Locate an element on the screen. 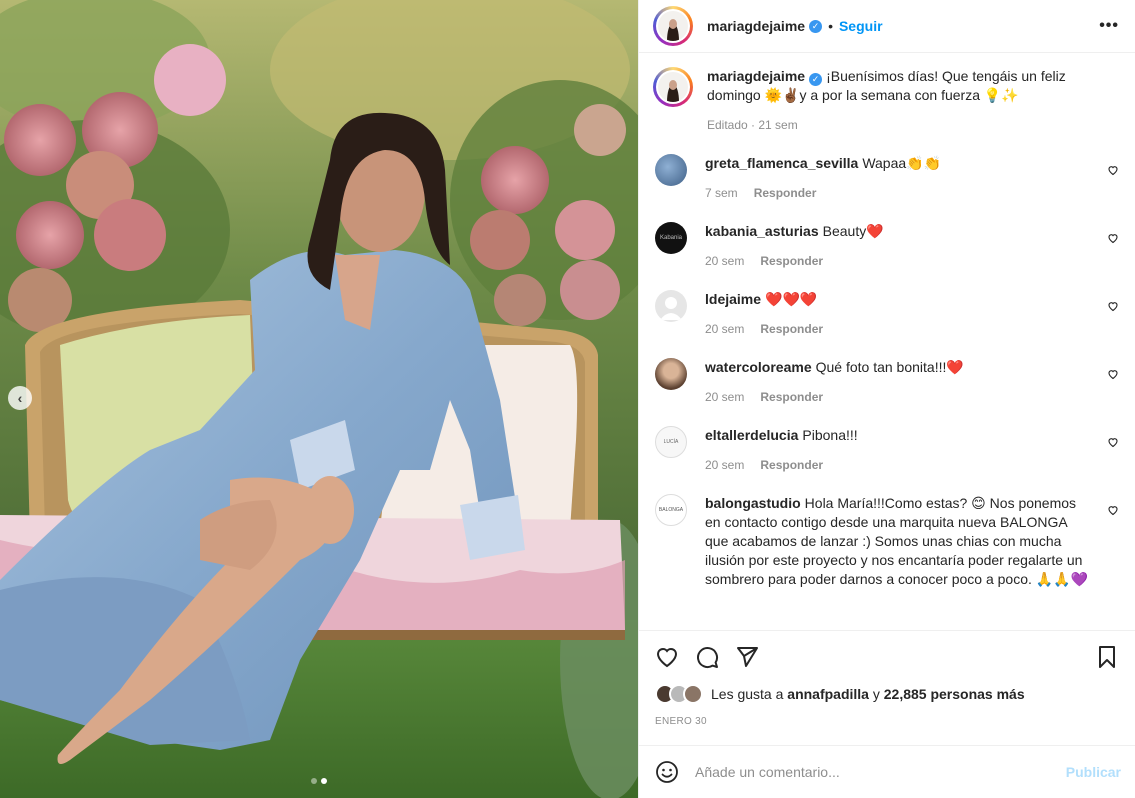 The image size is (1135, 798). commenter-avatar-text: Kabania is located at coordinates (671, 238).